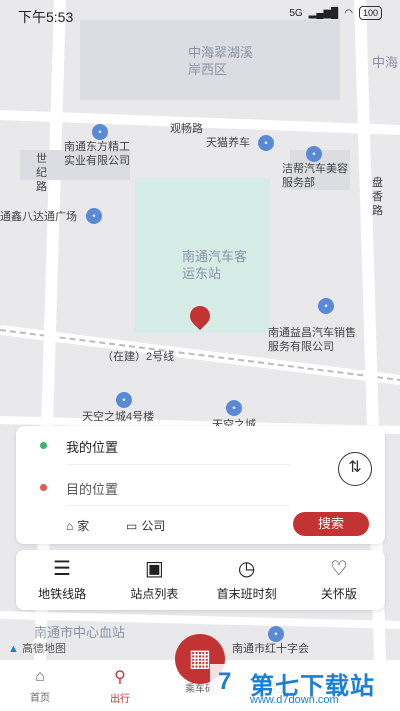  I want to click on tool-first-last-train: ◷ 首末班时刻, so click(247, 580).